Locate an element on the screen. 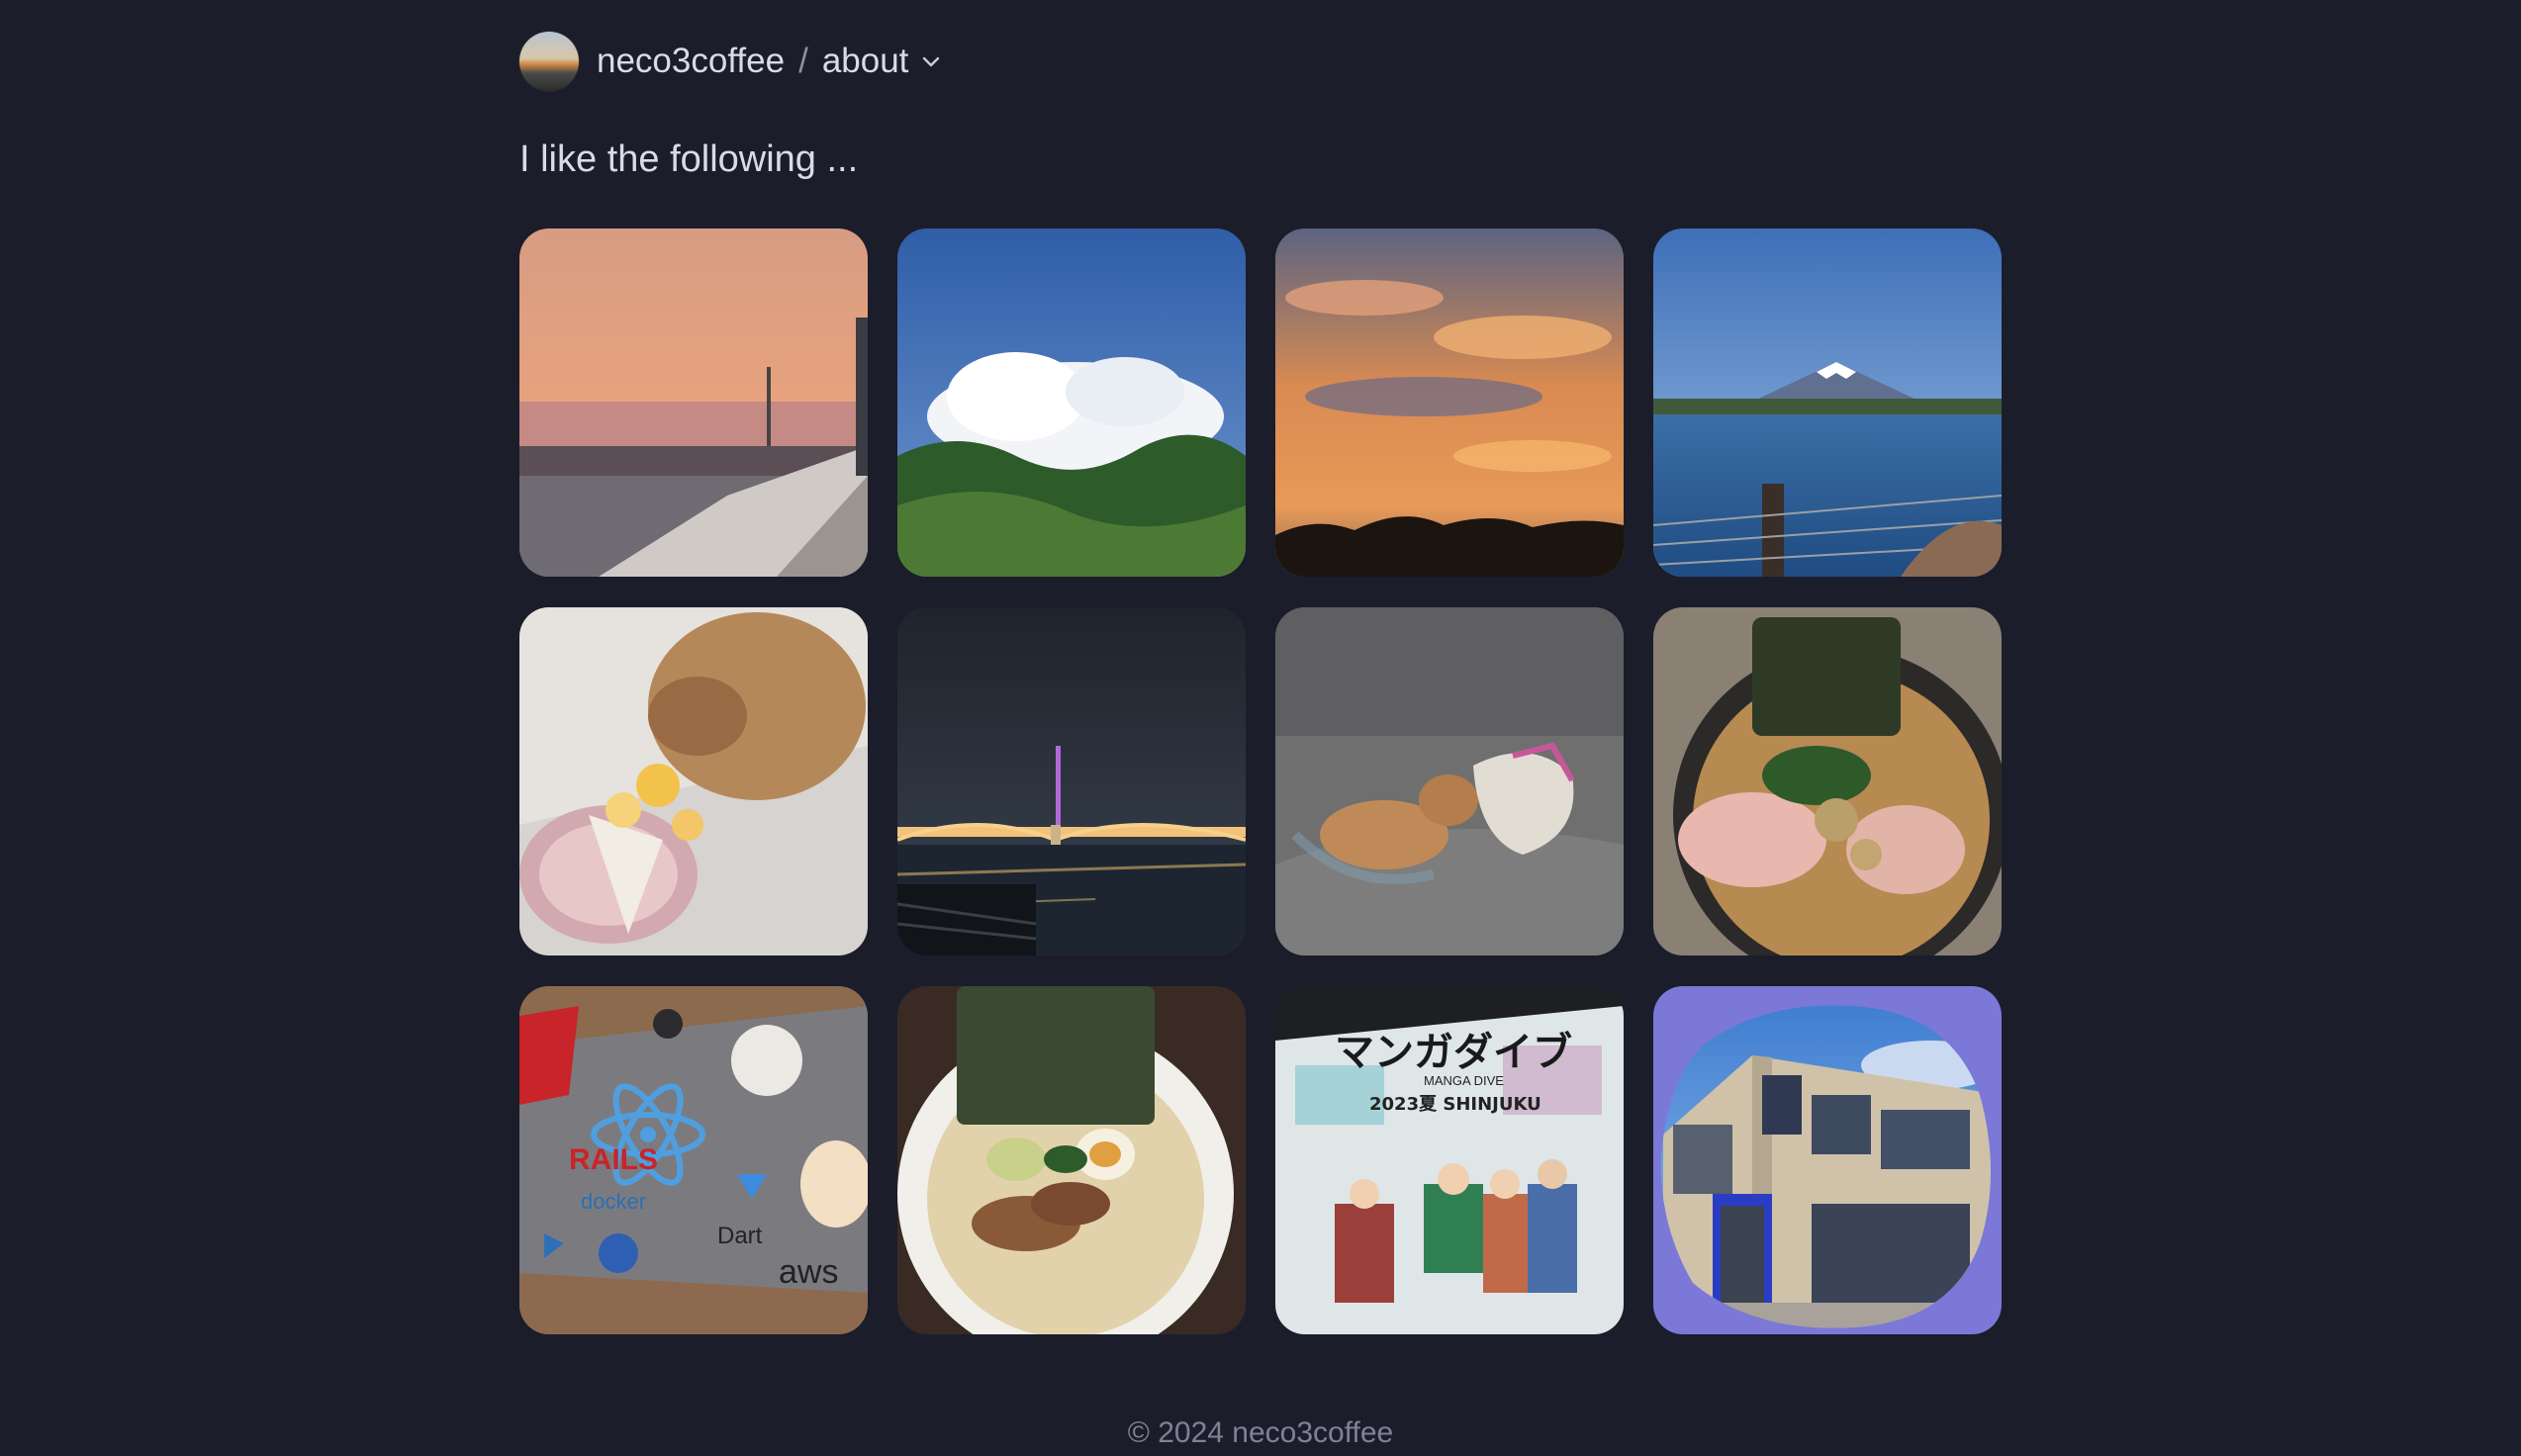  manga-dive-poster-image: マンガダイブ MANGA DIVE 2023夏 SHINJUKU is located at coordinates (1449, 1160).